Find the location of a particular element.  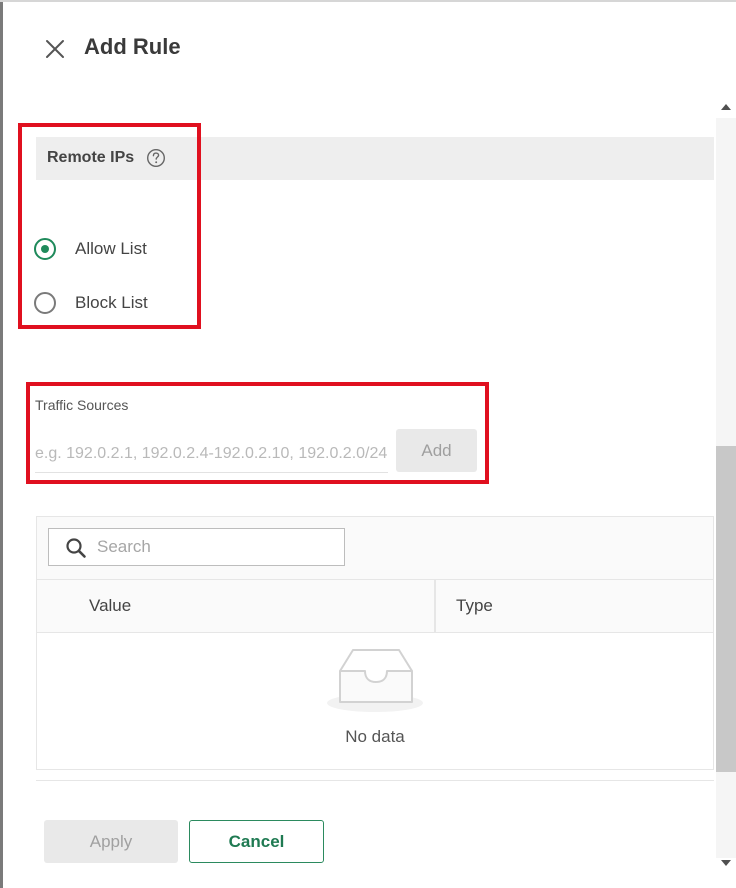

empty-inbox-icon is located at coordinates (375, 682).